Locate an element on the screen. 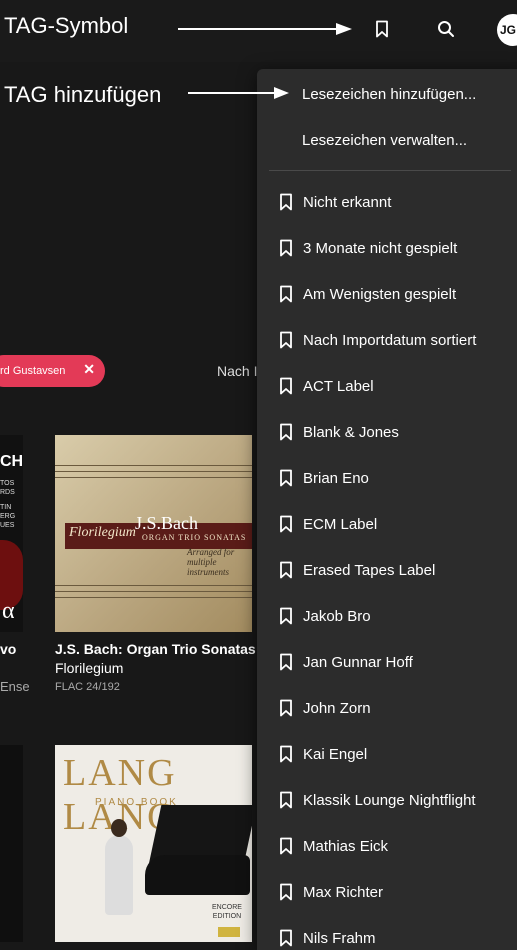 This screenshot has height=950, width=517. label-logo is located at coordinates (229, 932).